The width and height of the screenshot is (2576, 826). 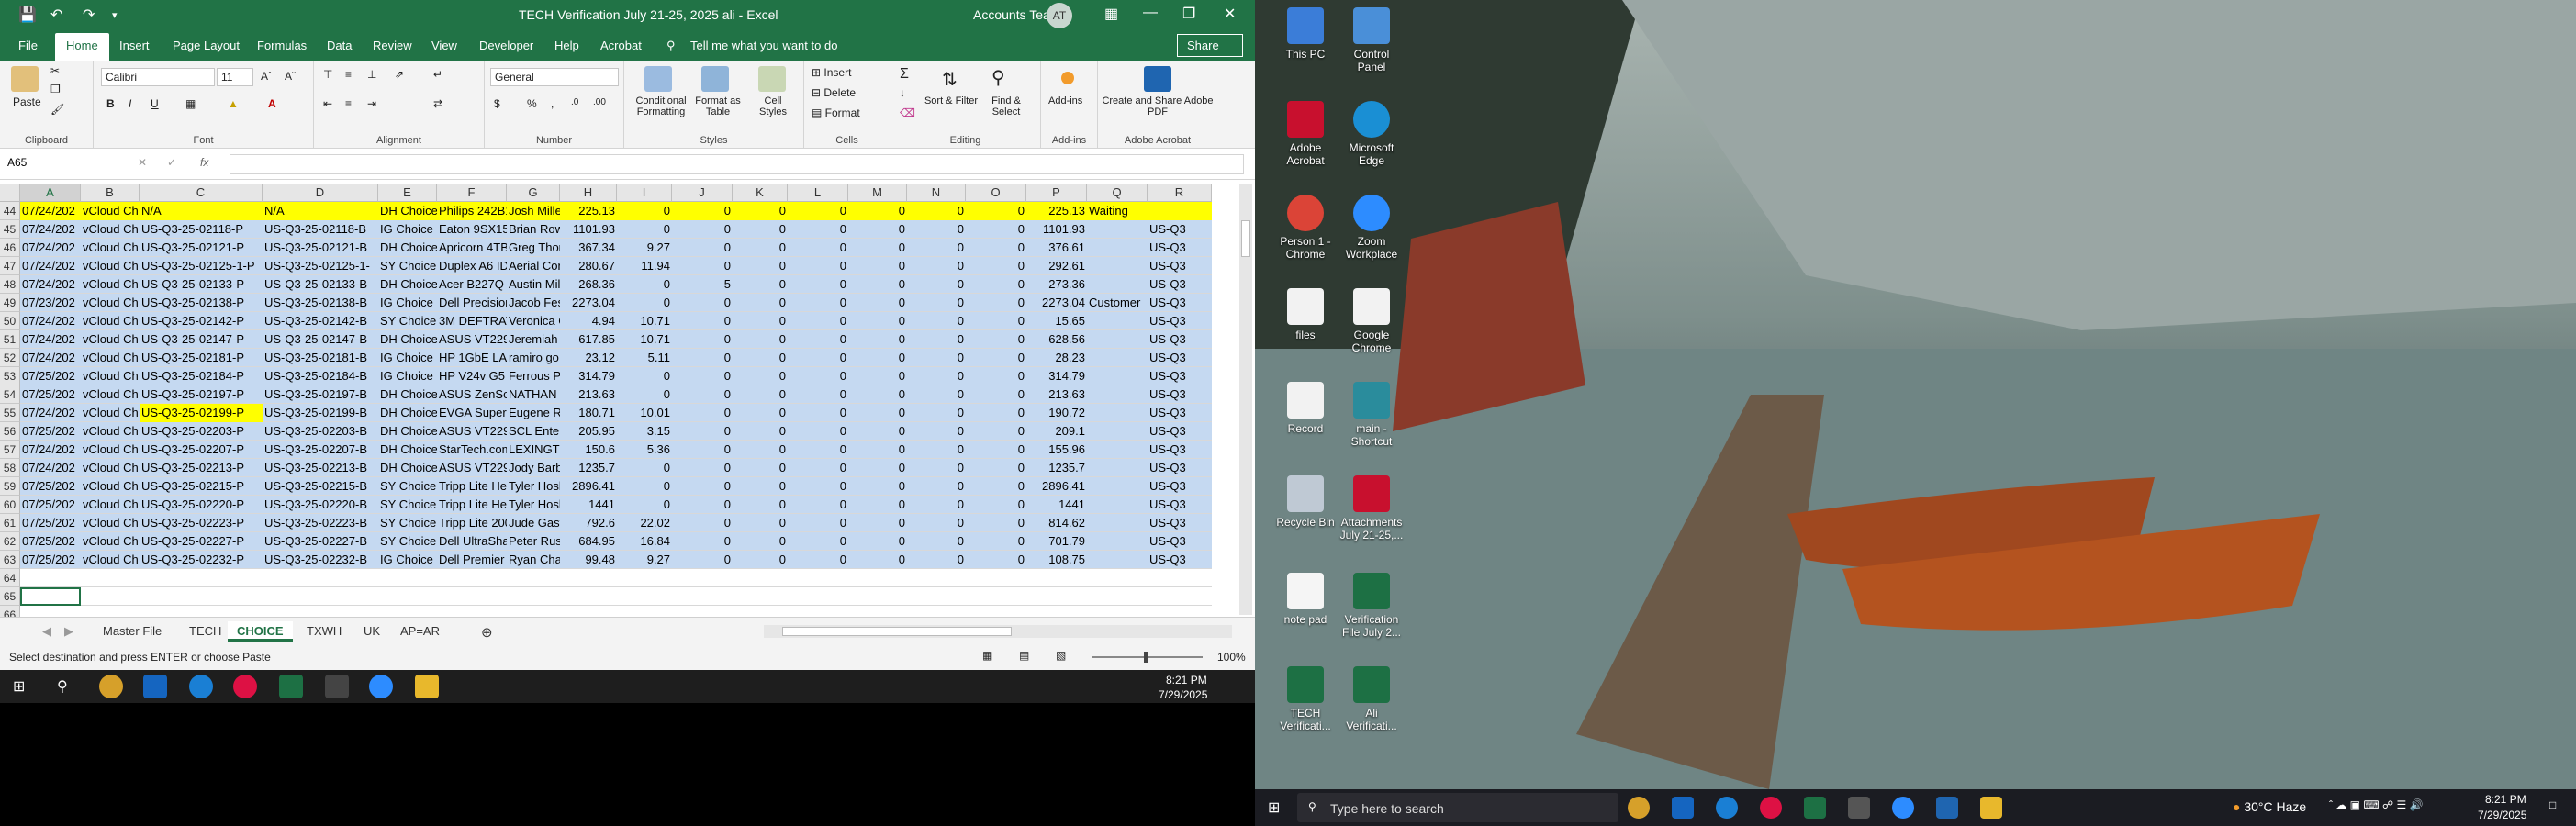 I want to click on zoom-slider-thumb, so click(x=1146, y=657).